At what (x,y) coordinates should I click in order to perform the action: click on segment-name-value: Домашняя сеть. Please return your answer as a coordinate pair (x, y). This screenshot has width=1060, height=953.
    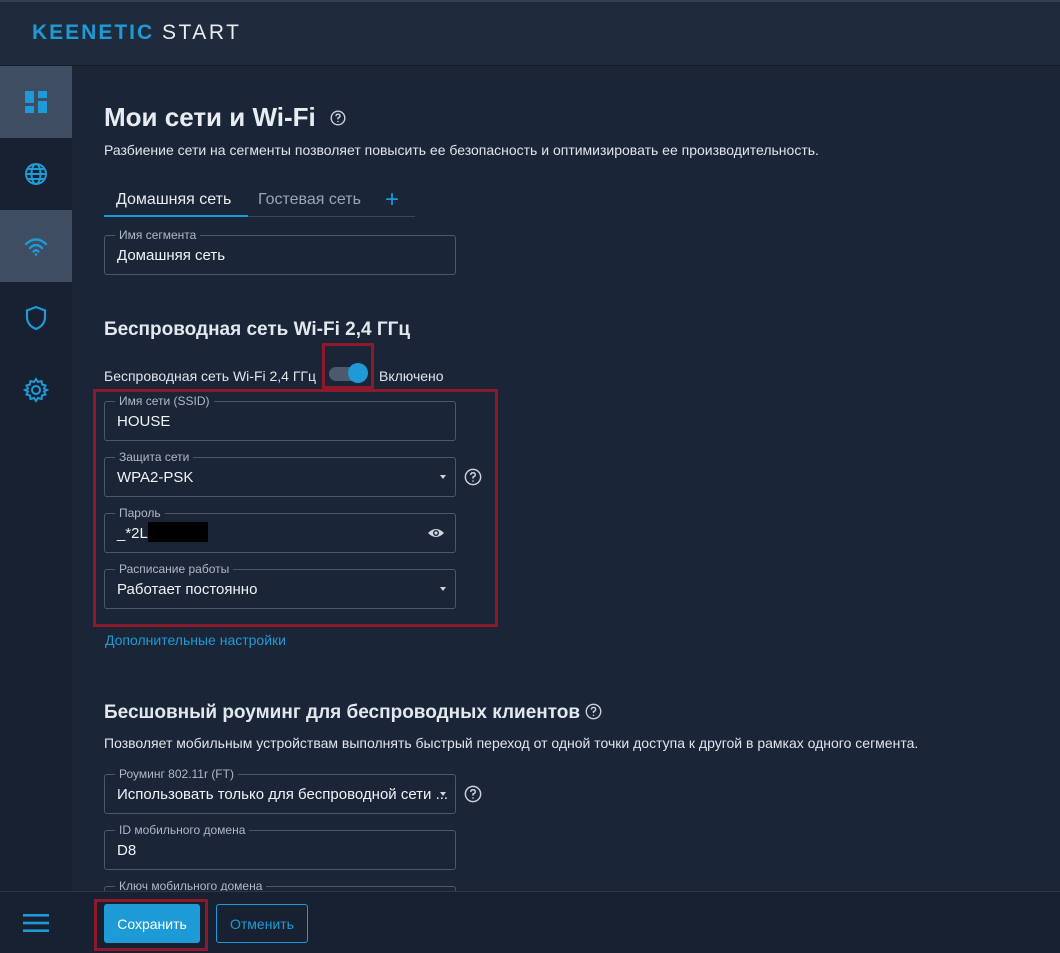
    Looking at the image, I should click on (171, 255).